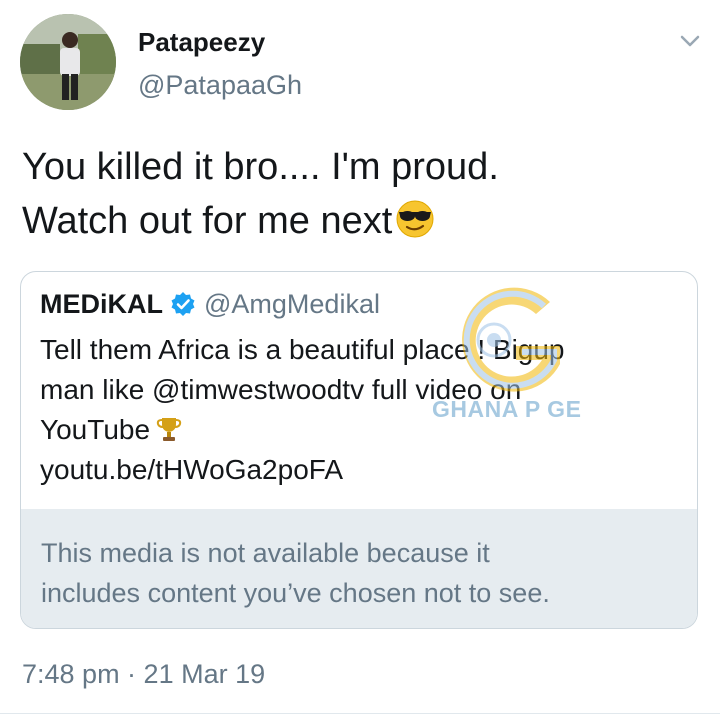 The image size is (720, 716). I want to click on divider, so click(360, 713).